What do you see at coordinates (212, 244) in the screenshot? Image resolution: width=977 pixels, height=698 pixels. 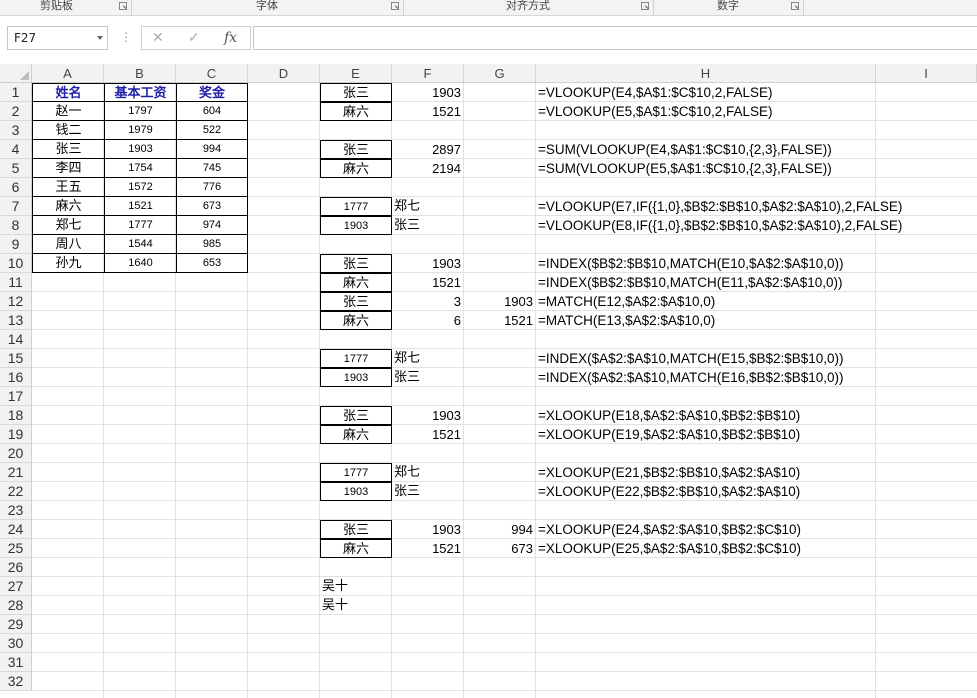 I see `table-cell: 985` at bounding box center [212, 244].